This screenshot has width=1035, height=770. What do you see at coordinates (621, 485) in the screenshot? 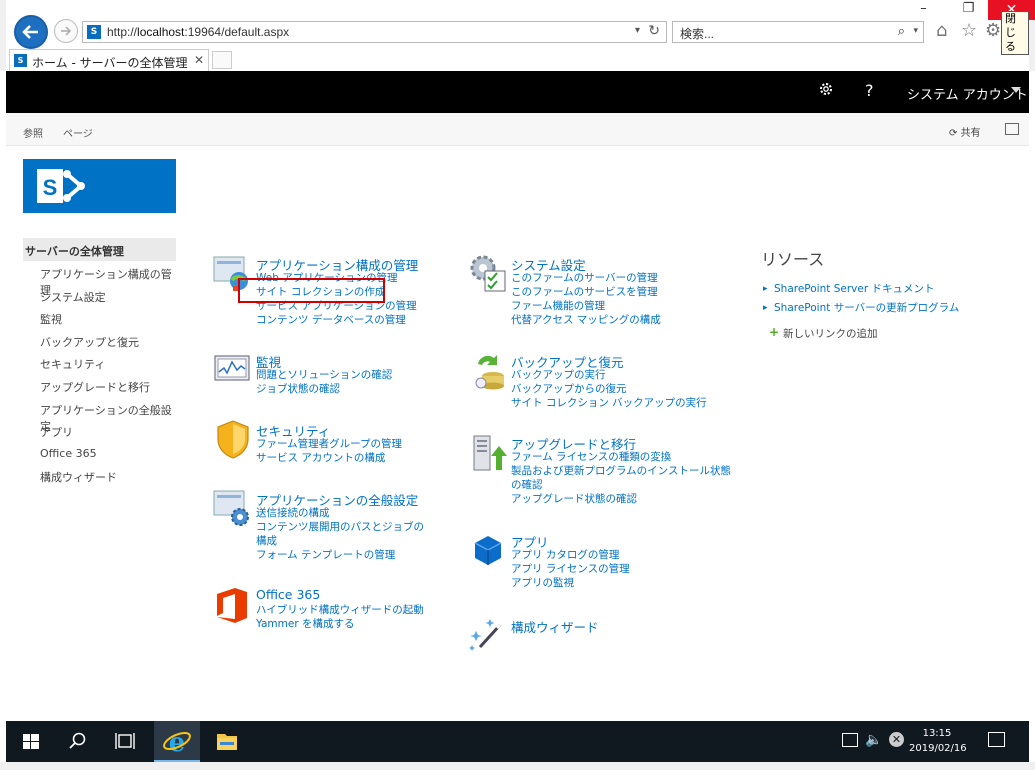
I see `link-check-install-status-2: の確認` at bounding box center [621, 485].